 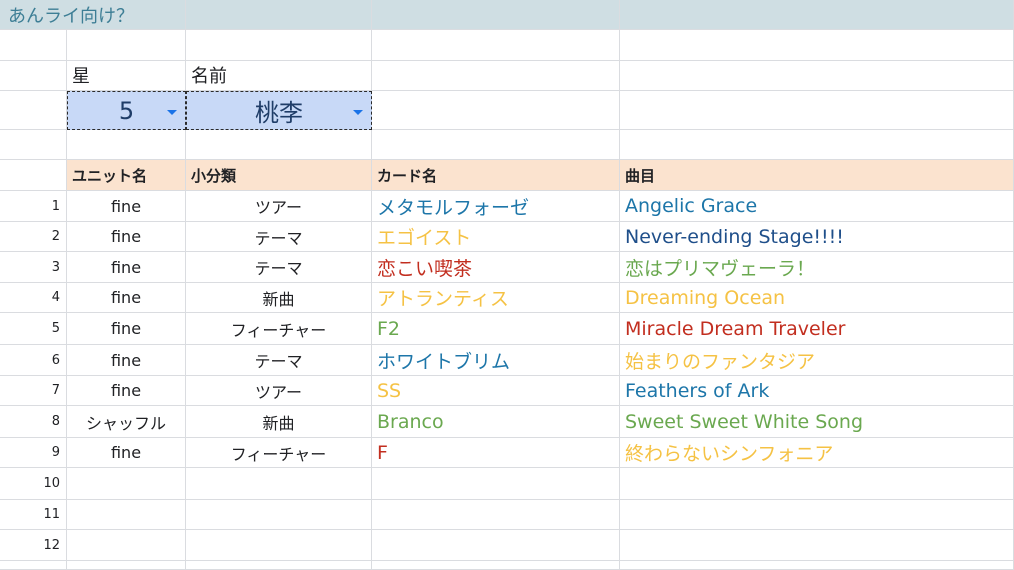 I want to click on header-unit-name: ユニット名, so click(x=126, y=175).